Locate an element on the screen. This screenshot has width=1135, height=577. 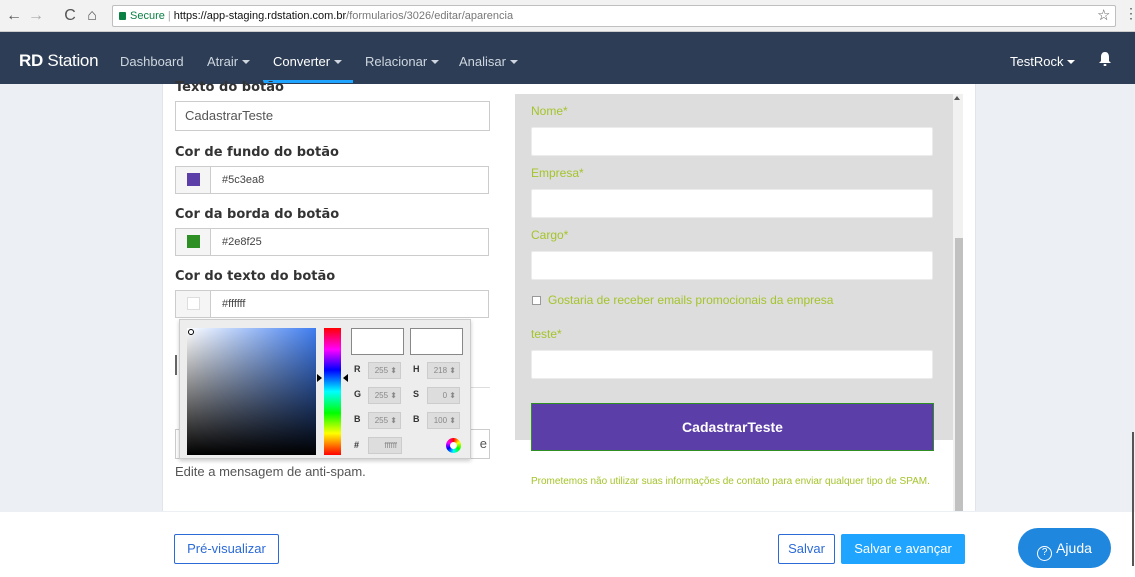
field-input-cargo is located at coordinates (732, 265).